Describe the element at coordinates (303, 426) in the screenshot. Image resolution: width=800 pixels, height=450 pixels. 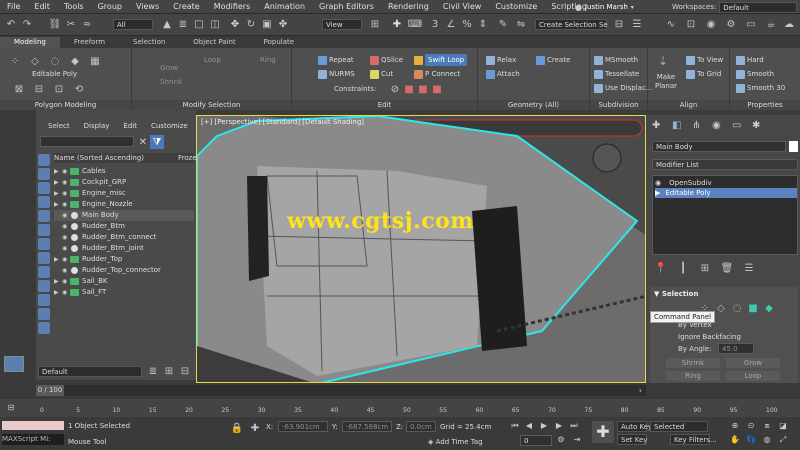
I see `x-coordinate-field: -63.901cm` at that location.